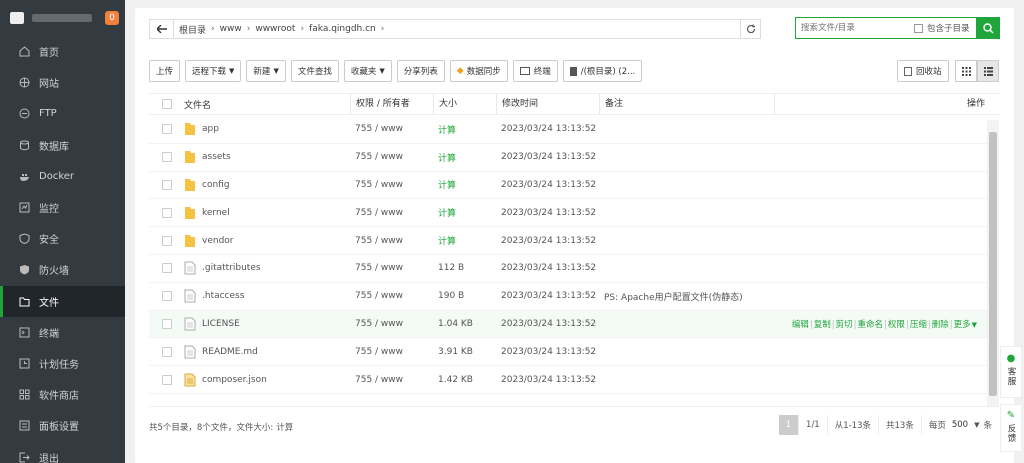  I want to click on sidebar-item-8: 文件, so click(62, 301).